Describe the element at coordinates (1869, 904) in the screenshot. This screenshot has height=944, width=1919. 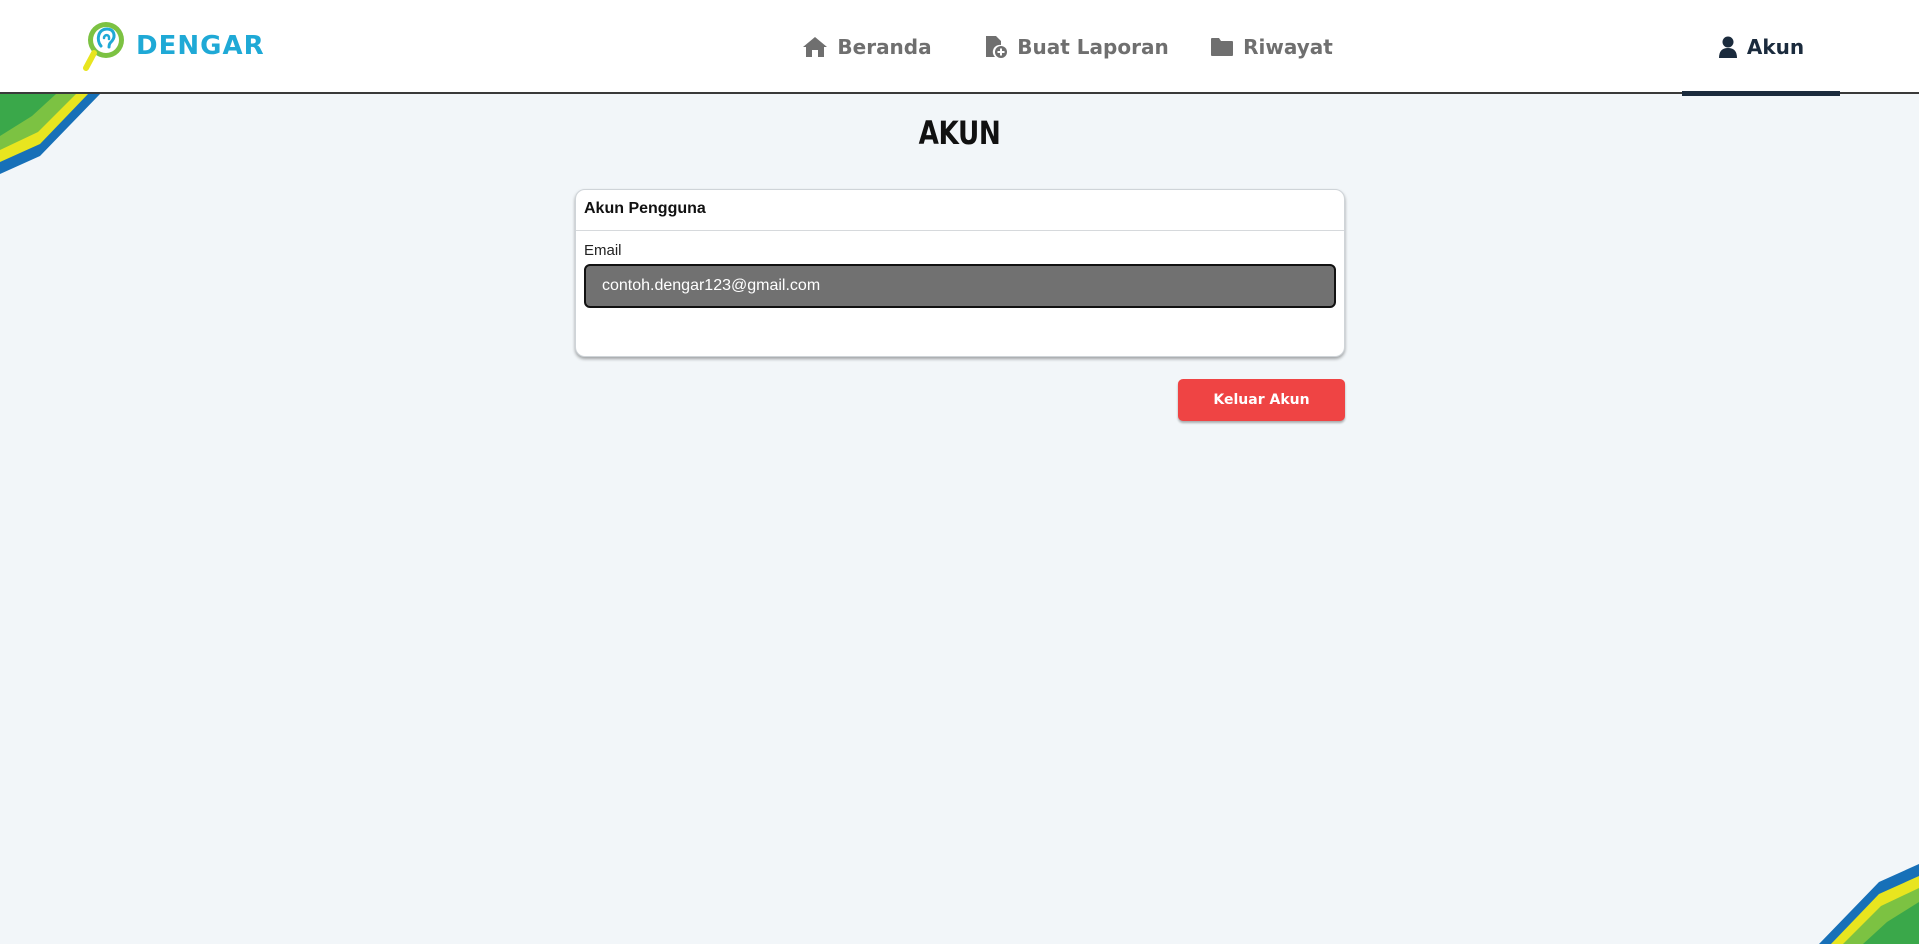
I see `corner-decoration-bottom-right` at that location.